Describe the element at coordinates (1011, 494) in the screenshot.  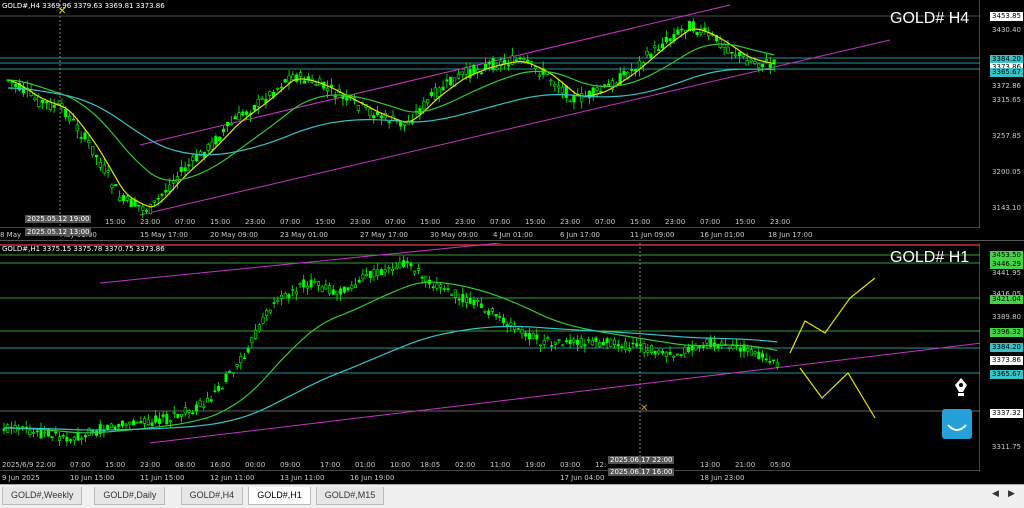
I see `tab-scroll-right-icon: ▶` at that location.